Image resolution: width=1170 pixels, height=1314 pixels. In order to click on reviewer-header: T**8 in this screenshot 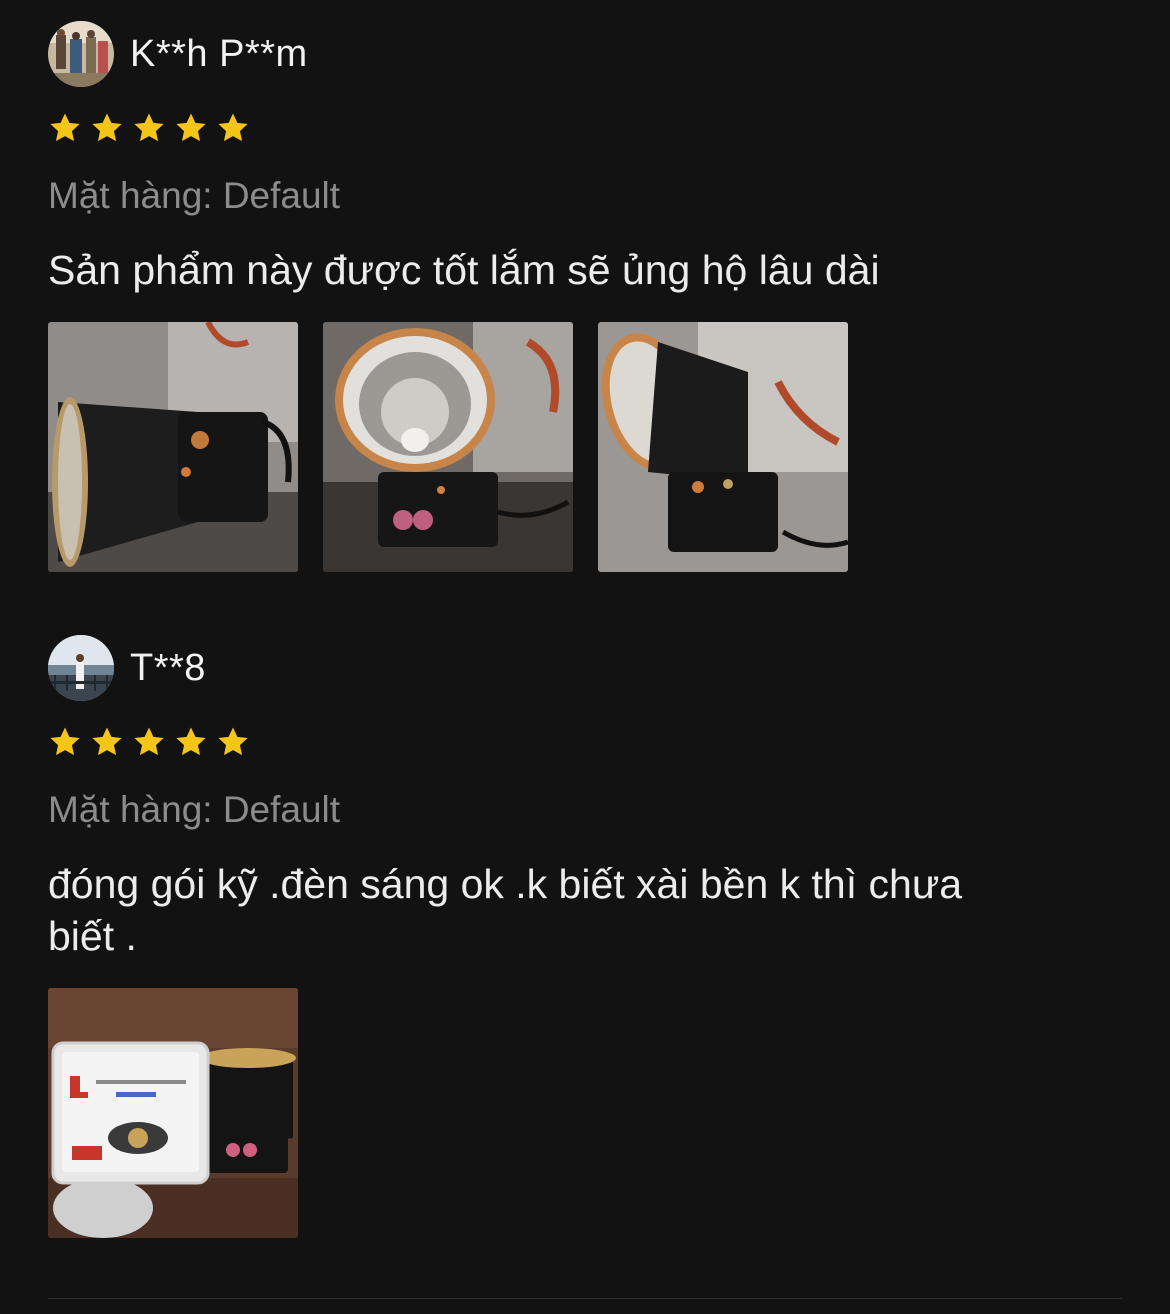, I will do `click(585, 668)`.